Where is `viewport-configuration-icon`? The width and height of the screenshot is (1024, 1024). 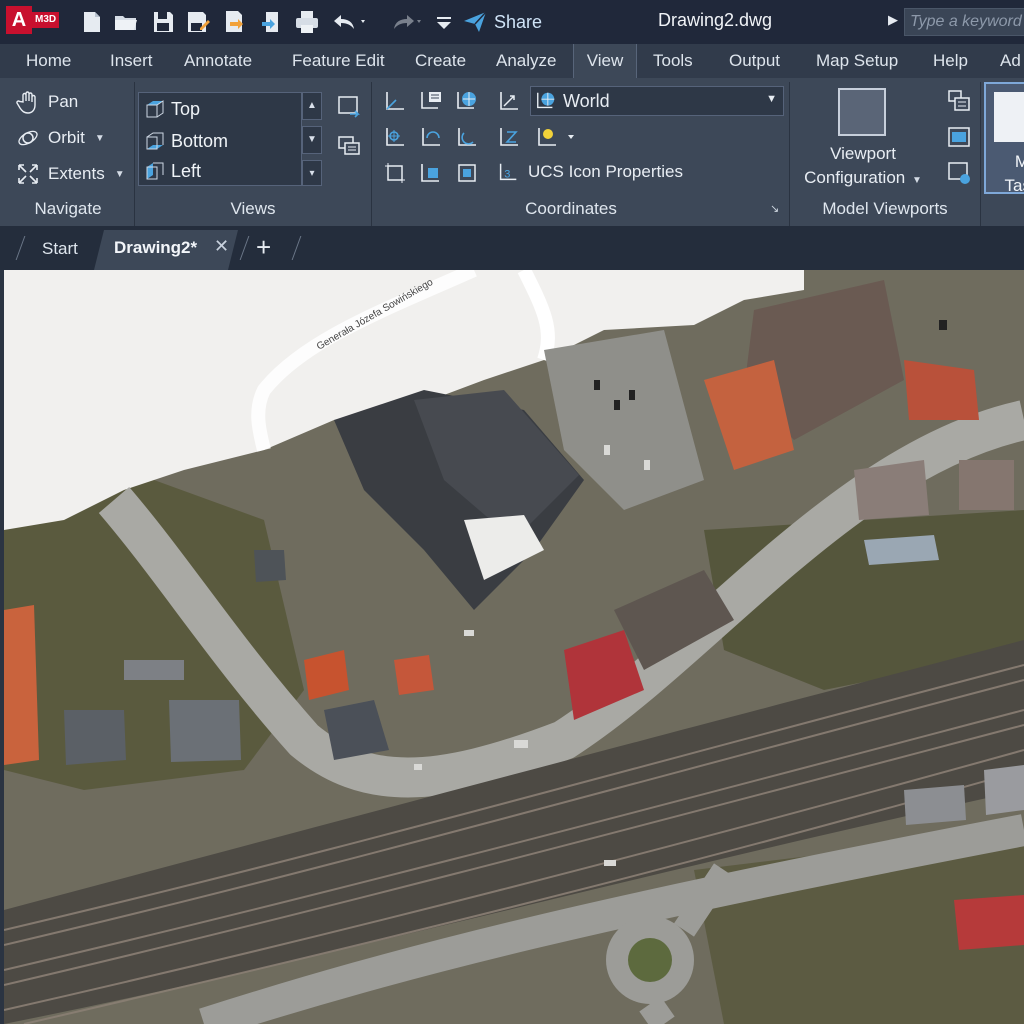
viewport-configuration-icon is located at coordinates (862, 112).